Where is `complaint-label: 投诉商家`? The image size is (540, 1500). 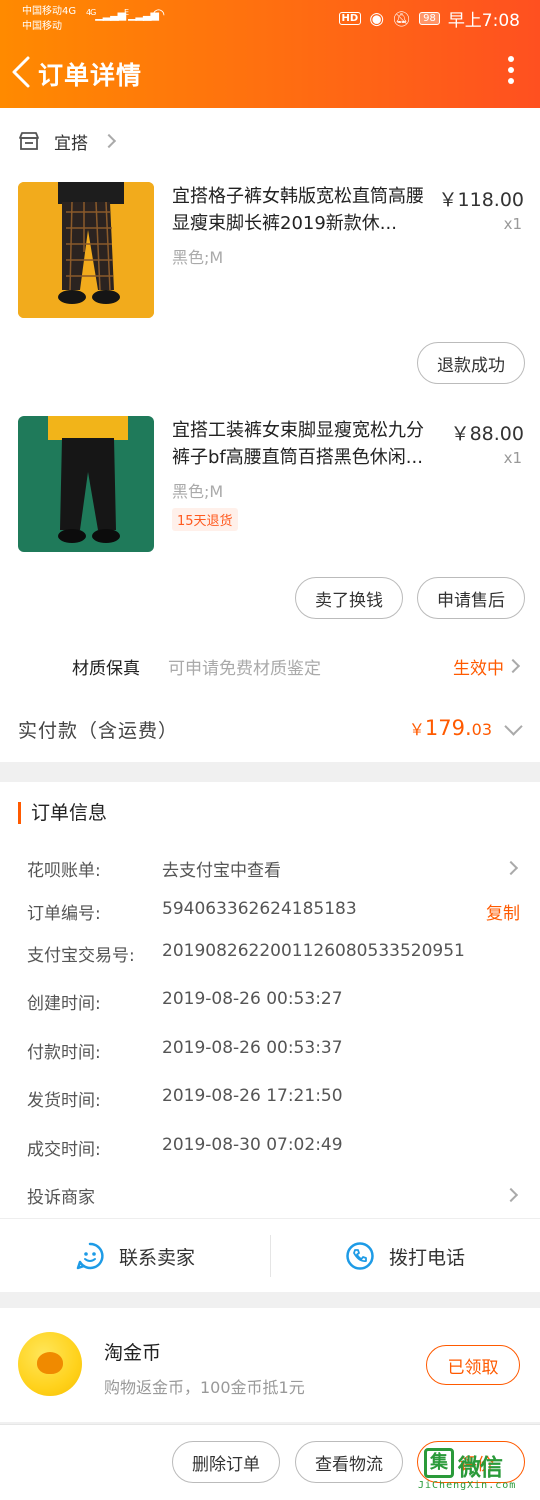
complaint-label: 投诉商家 is located at coordinates (61, 1198).